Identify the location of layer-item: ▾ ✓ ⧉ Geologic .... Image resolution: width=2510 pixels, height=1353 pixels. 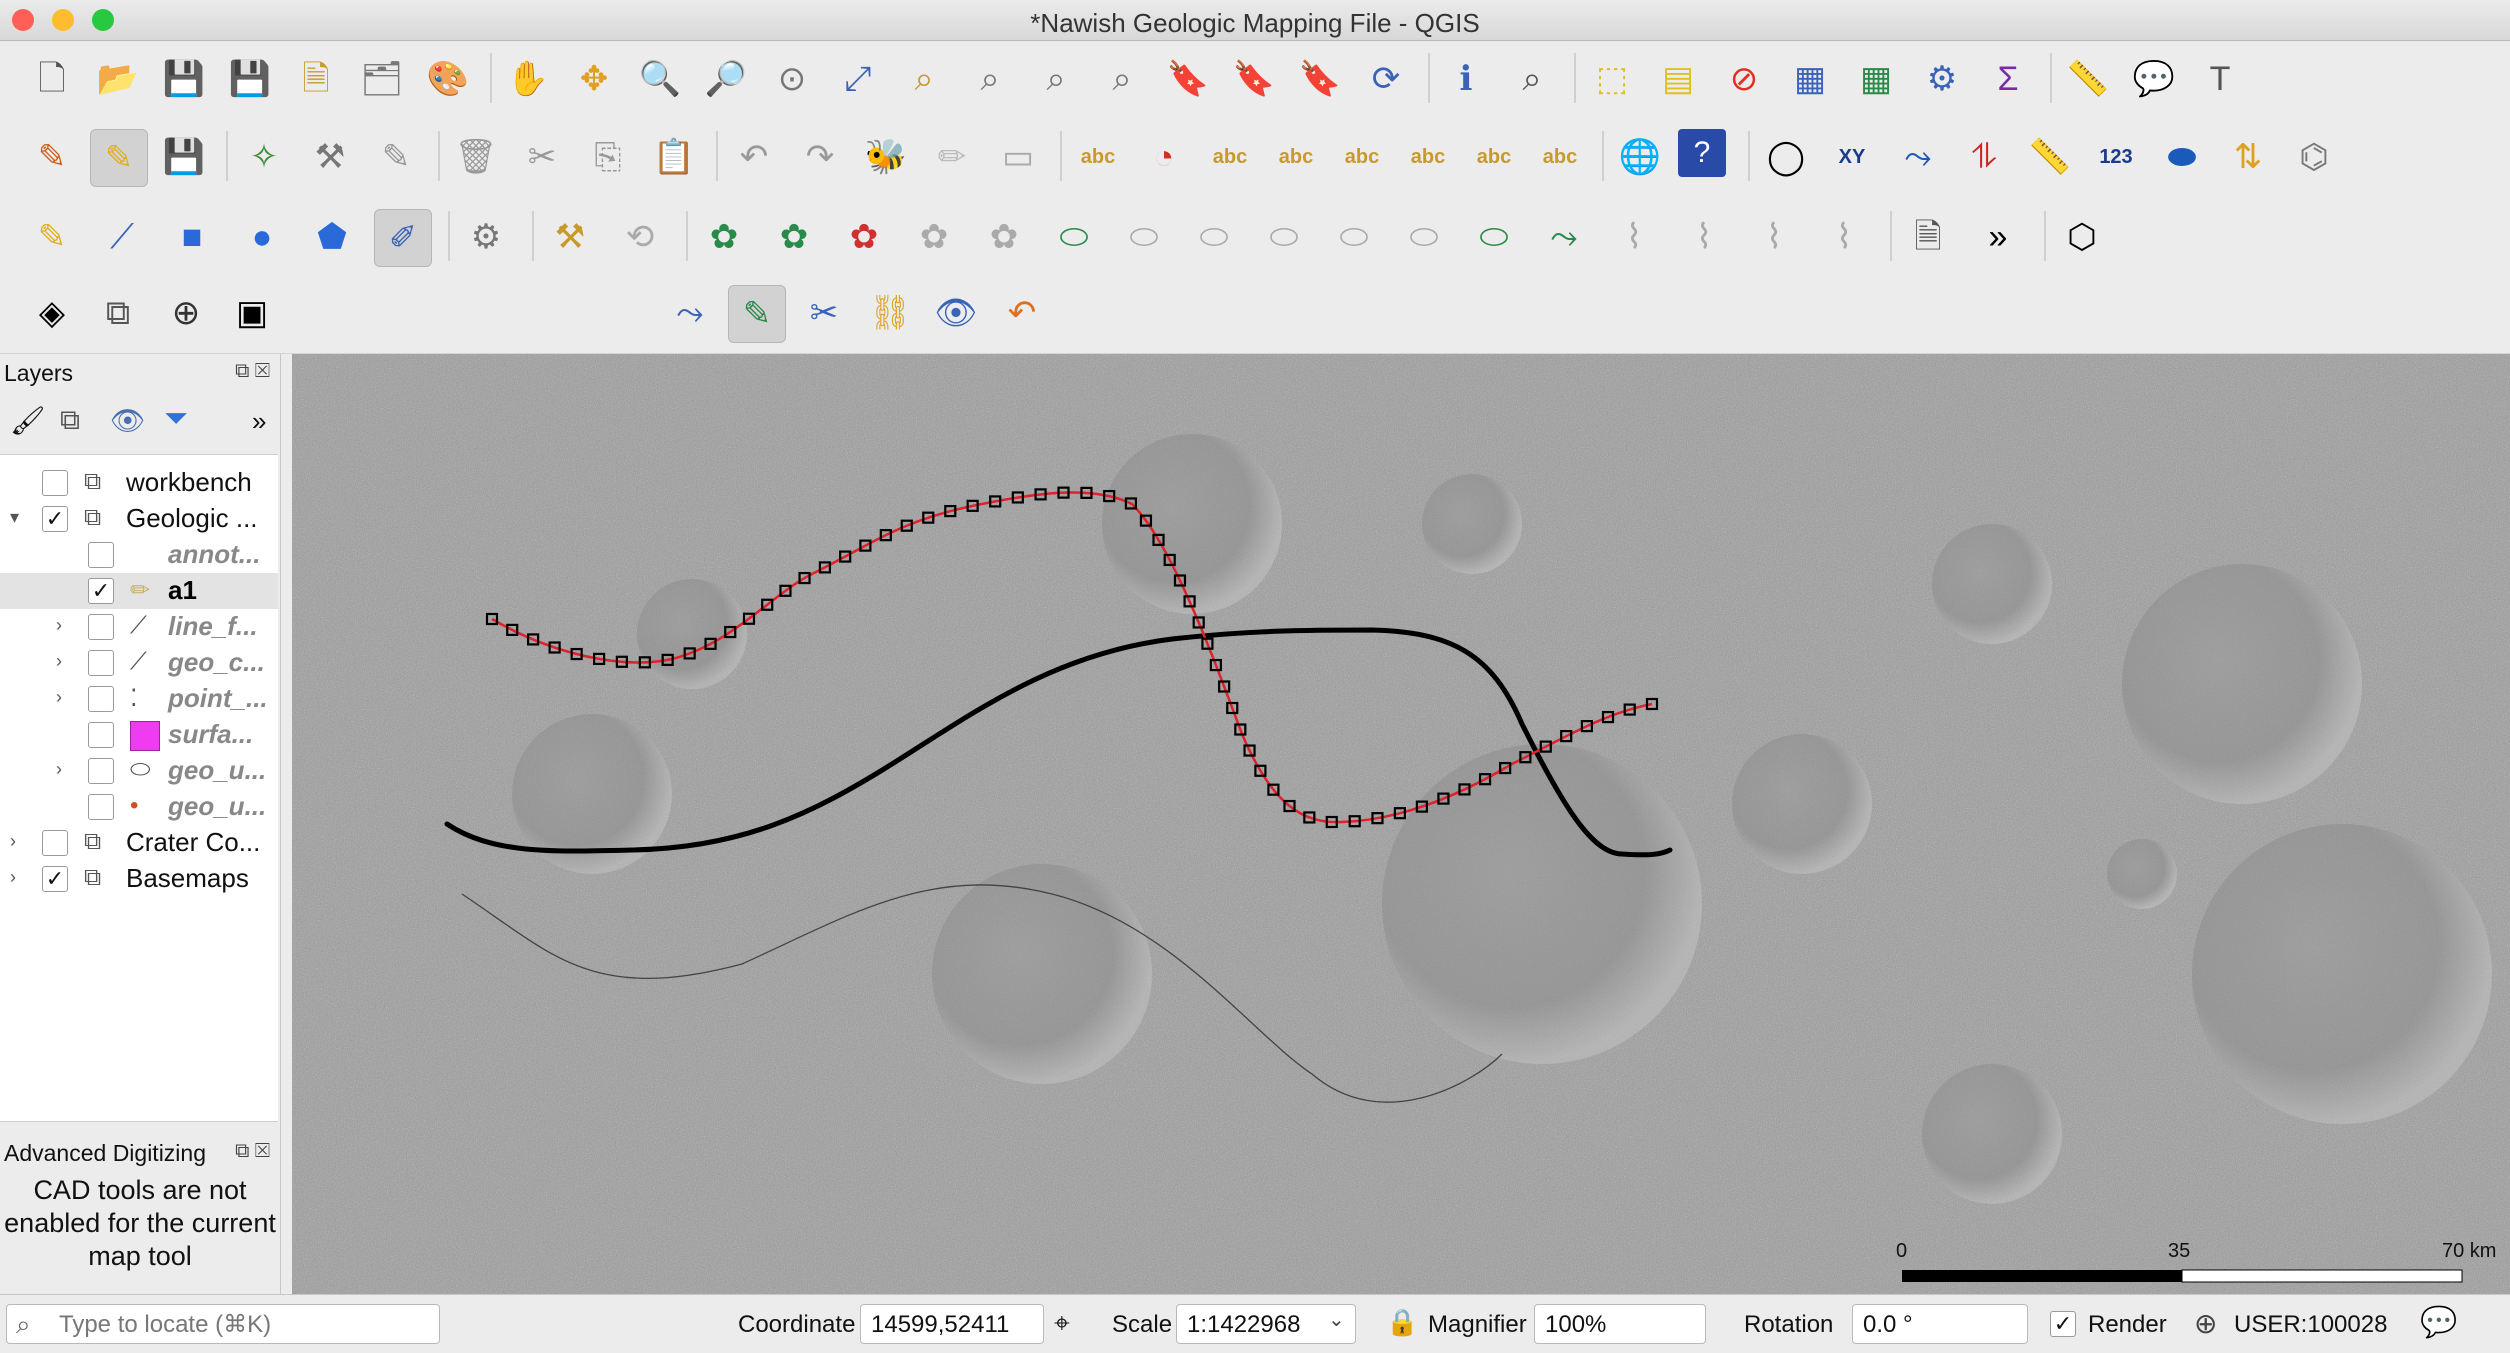
(139, 519).